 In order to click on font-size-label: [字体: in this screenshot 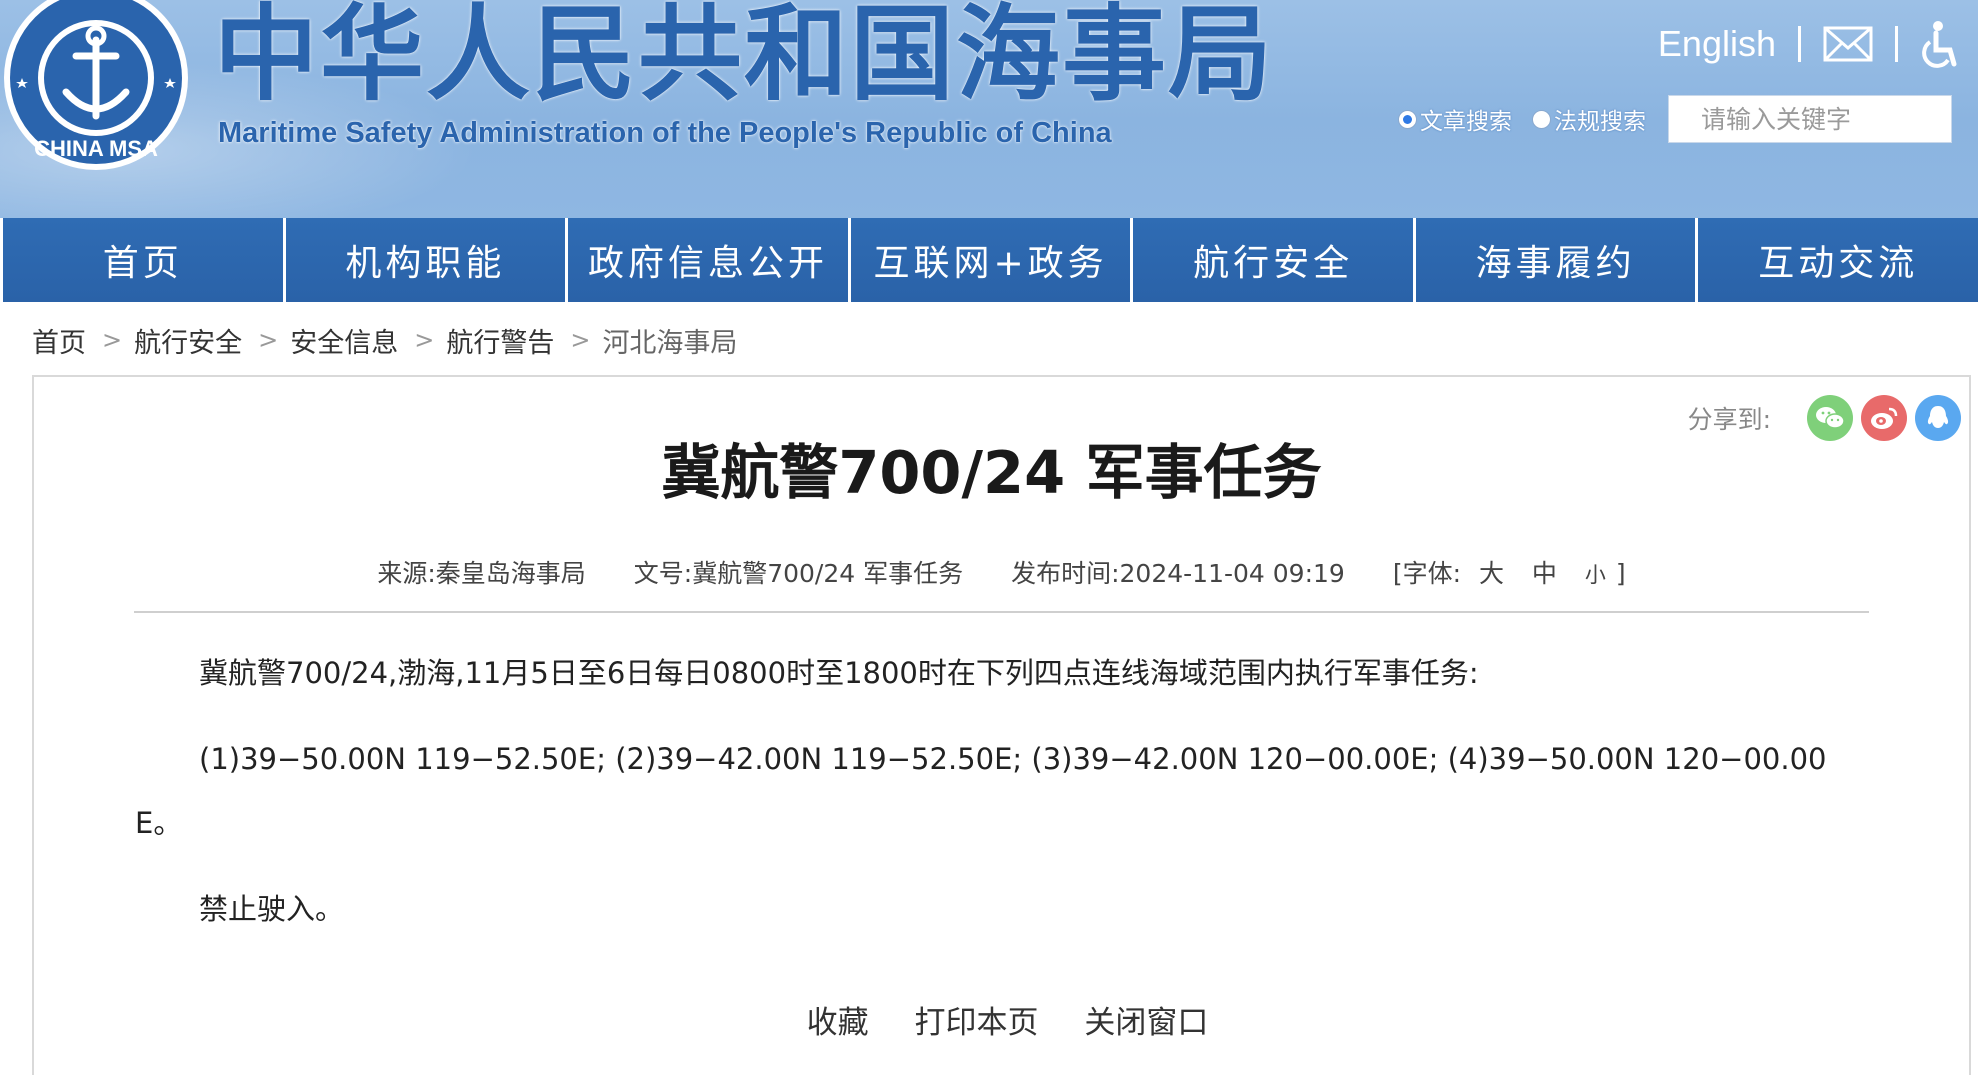, I will do `click(1426, 573)`.